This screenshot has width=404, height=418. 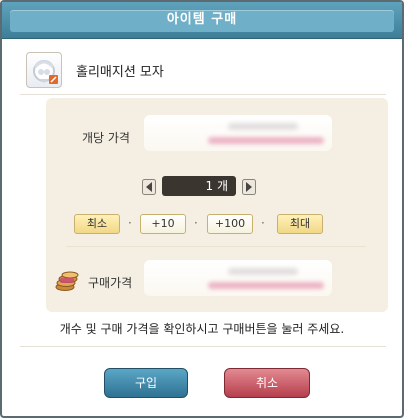 What do you see at coordinates (120, 72) in the screenshot?
I see `item-name: 홀리매지션 모자` at bounding box center [120, 72].